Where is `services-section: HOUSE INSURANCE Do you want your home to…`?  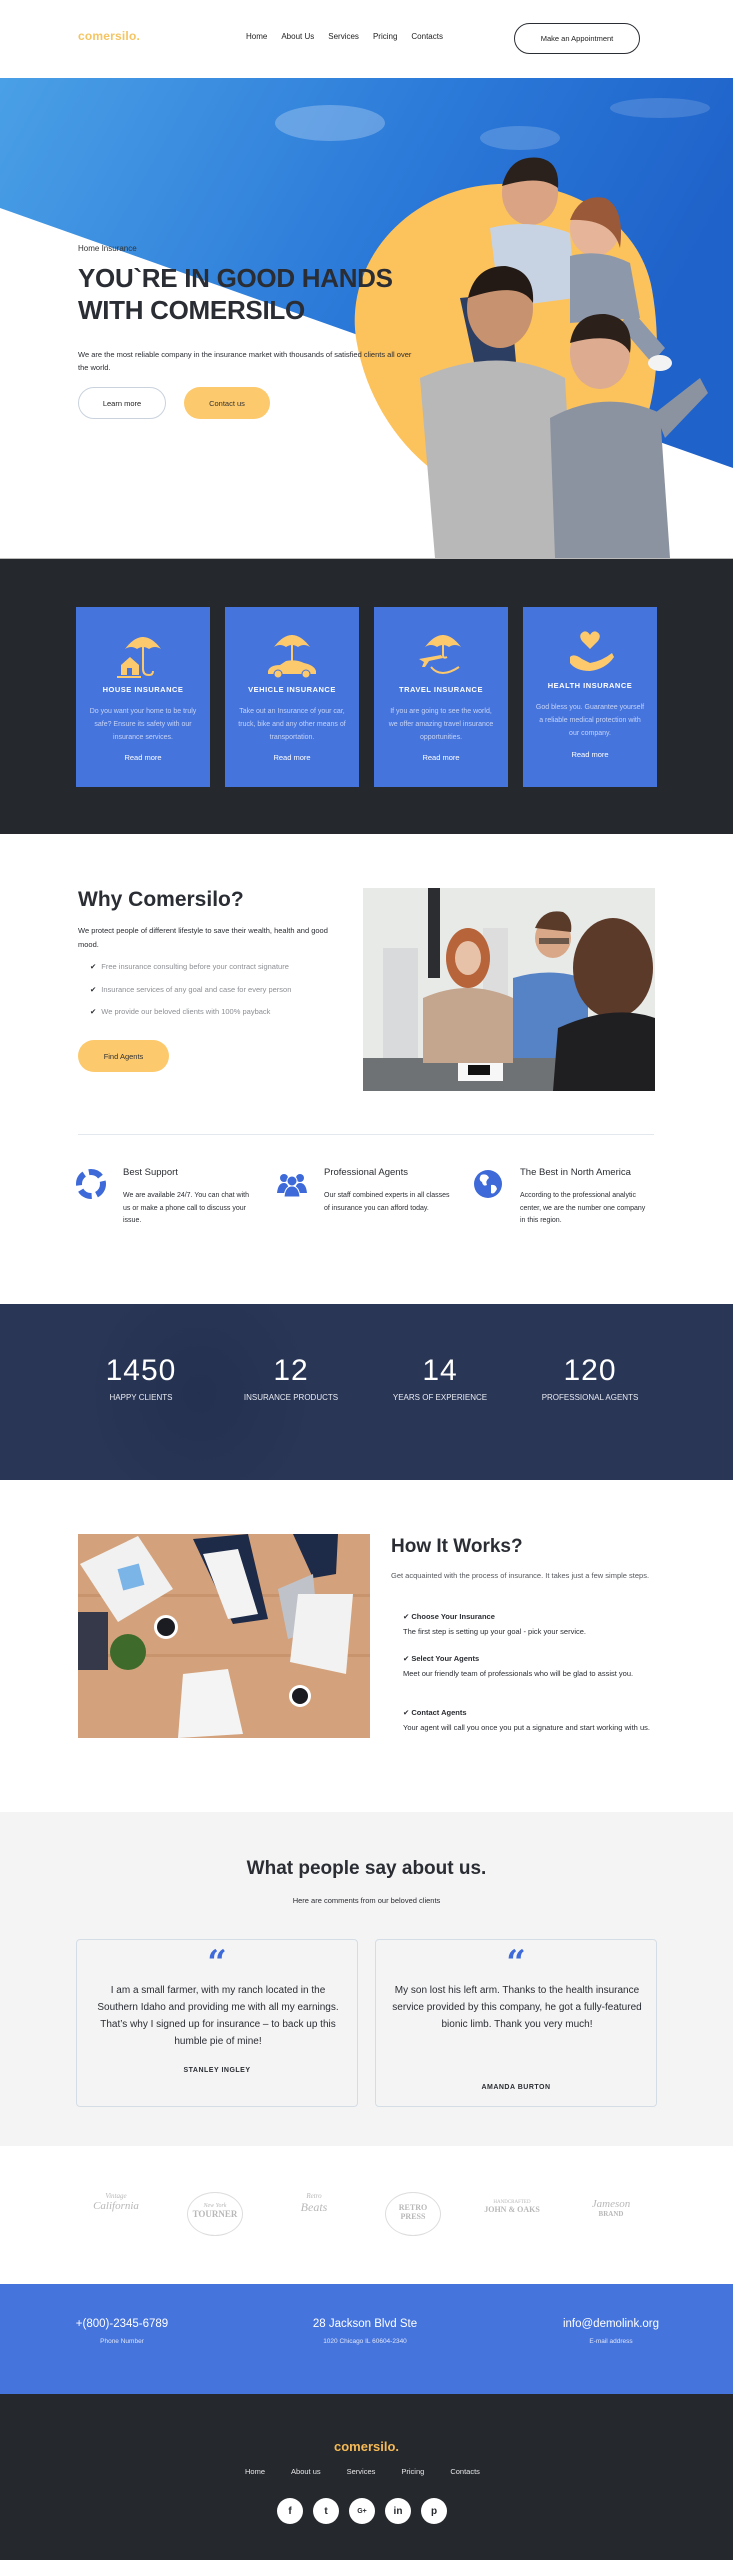 services-section: HOUSE INSURANCE Do you want your home to… is located at coordinates (366, 696).